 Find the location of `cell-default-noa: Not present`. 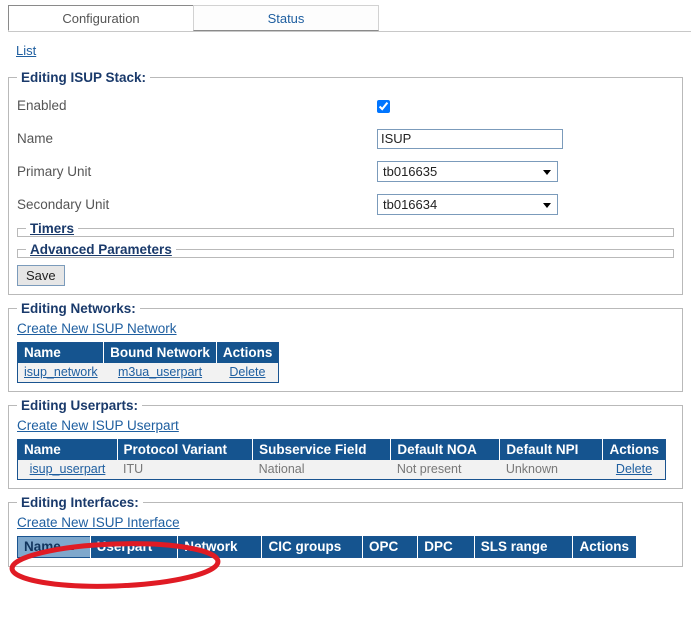

cell-default-noa: Not present is located at coordinates (445, 470).